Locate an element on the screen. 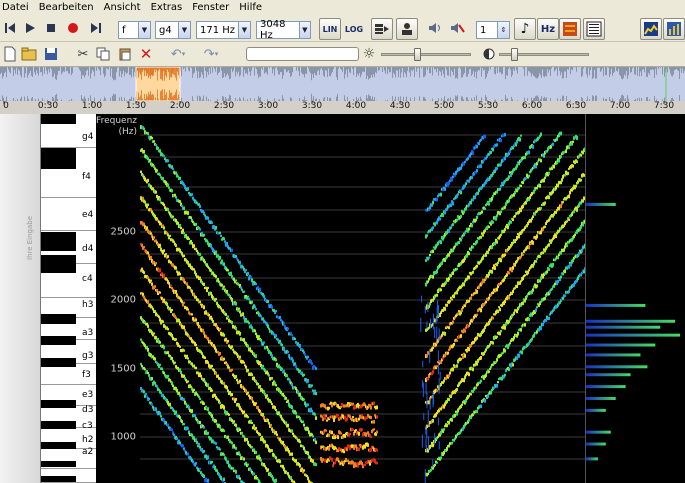  spectrum-panel is located at coordinates (635, 298).